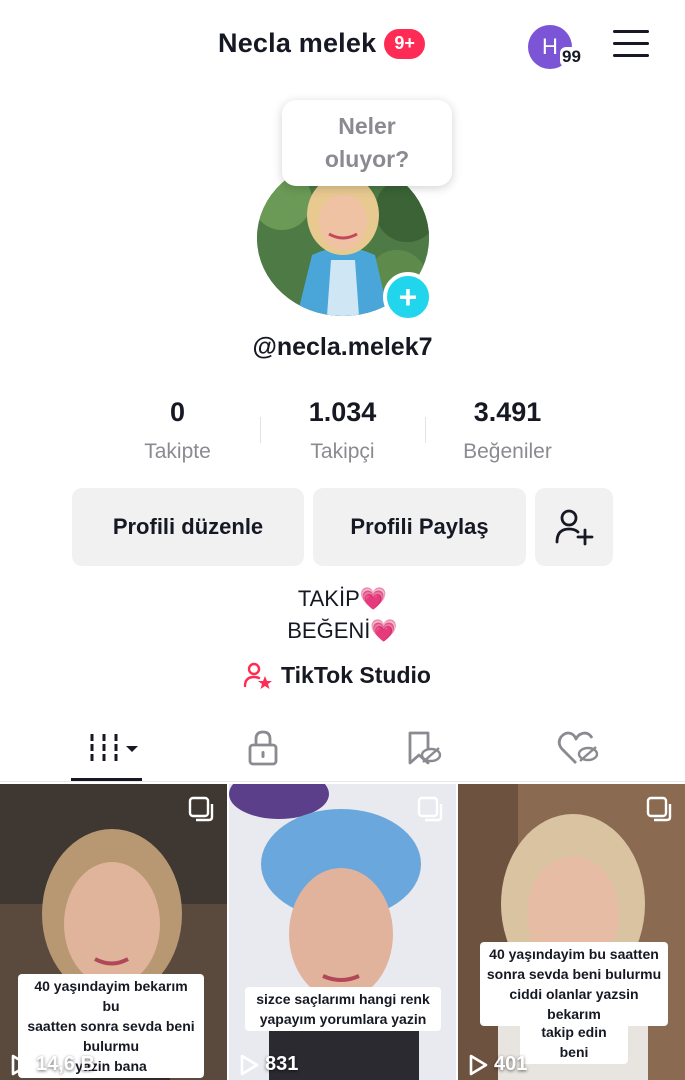 This screenshot has height=1080, width=685. I want to click on notification-badge: 9+, so click(404, 43).